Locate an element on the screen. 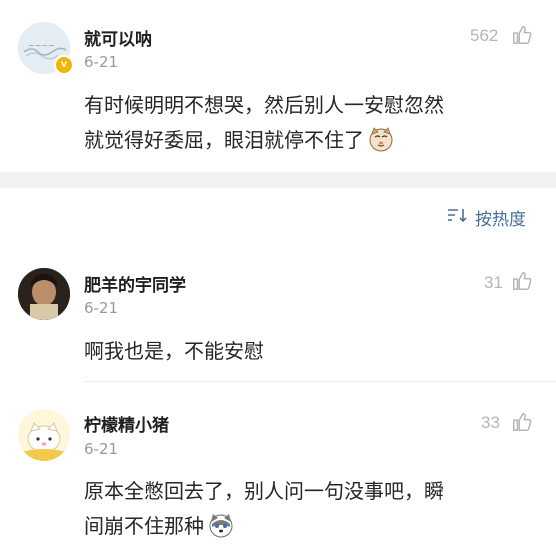 This screenshot has height=553, width=556. reply-text-line: 间崩不住那种 is located at coordinates (144, 526).